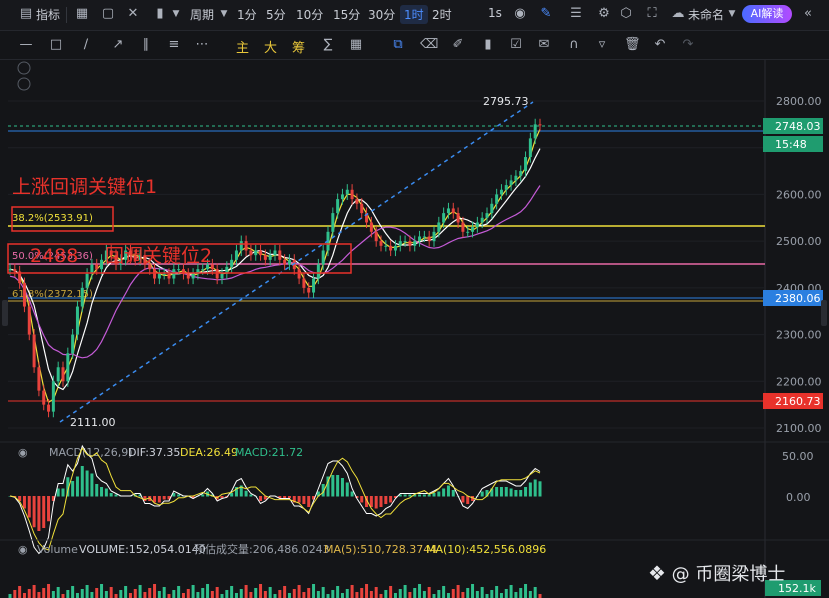 The height and width of the screenshot is (598, 829). Describe the element at coordinates (57, 549) in the screenshot. I see `volume-legend-name: Volume` at that location.